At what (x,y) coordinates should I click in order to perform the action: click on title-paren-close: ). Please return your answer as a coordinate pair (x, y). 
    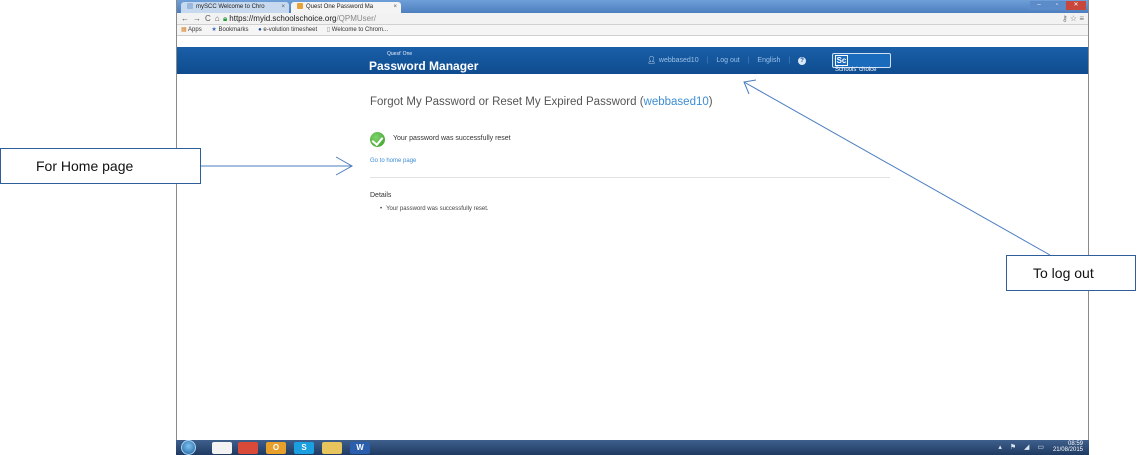
    Looking at the image, I should click on (710, 102).